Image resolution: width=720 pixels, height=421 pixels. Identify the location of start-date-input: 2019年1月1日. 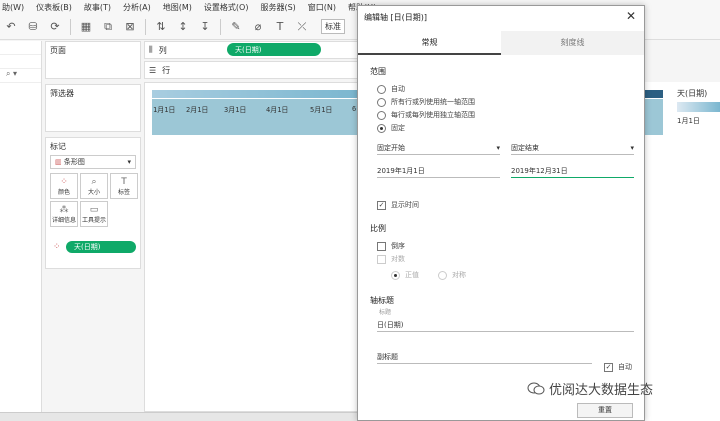
(438, 171).